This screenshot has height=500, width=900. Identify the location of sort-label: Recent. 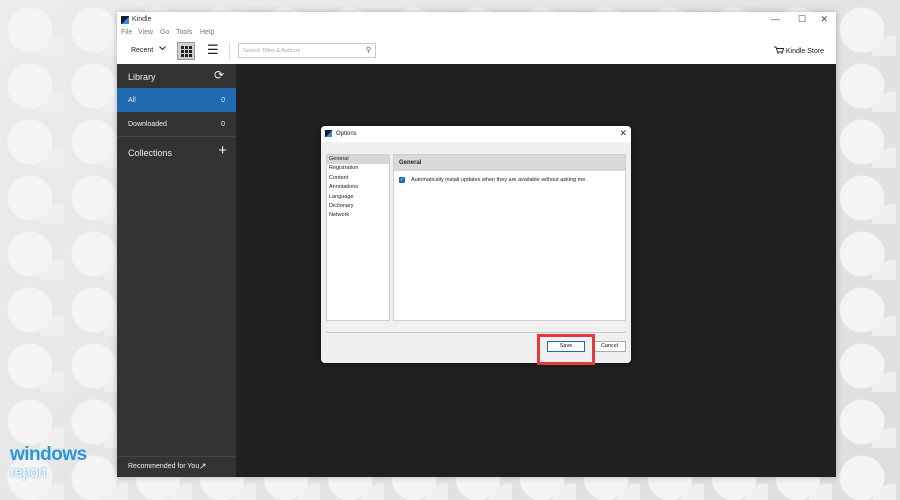
(142, 50).